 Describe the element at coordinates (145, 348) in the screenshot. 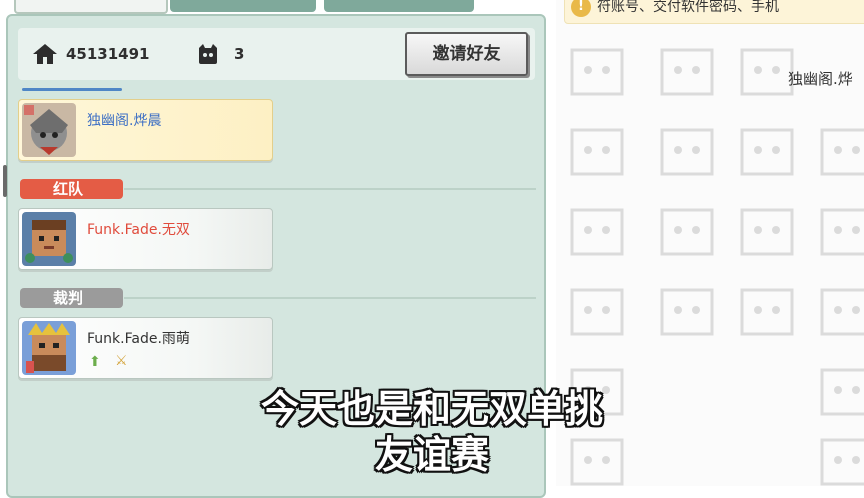

I see `player-card-judge: Funk.Fade.雨萌 ⬆ ⚔` at that location.